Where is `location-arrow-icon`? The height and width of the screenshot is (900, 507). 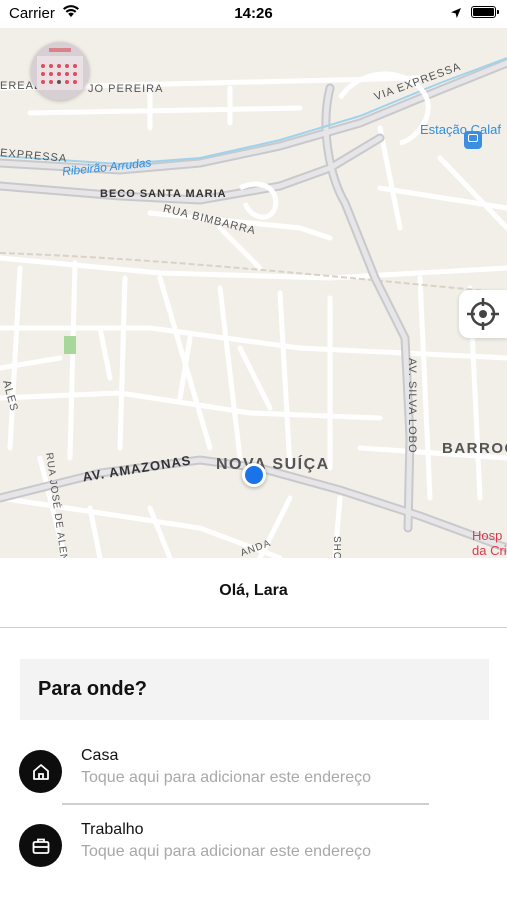
location-arrow-icon is located at coordinates (456, 13).